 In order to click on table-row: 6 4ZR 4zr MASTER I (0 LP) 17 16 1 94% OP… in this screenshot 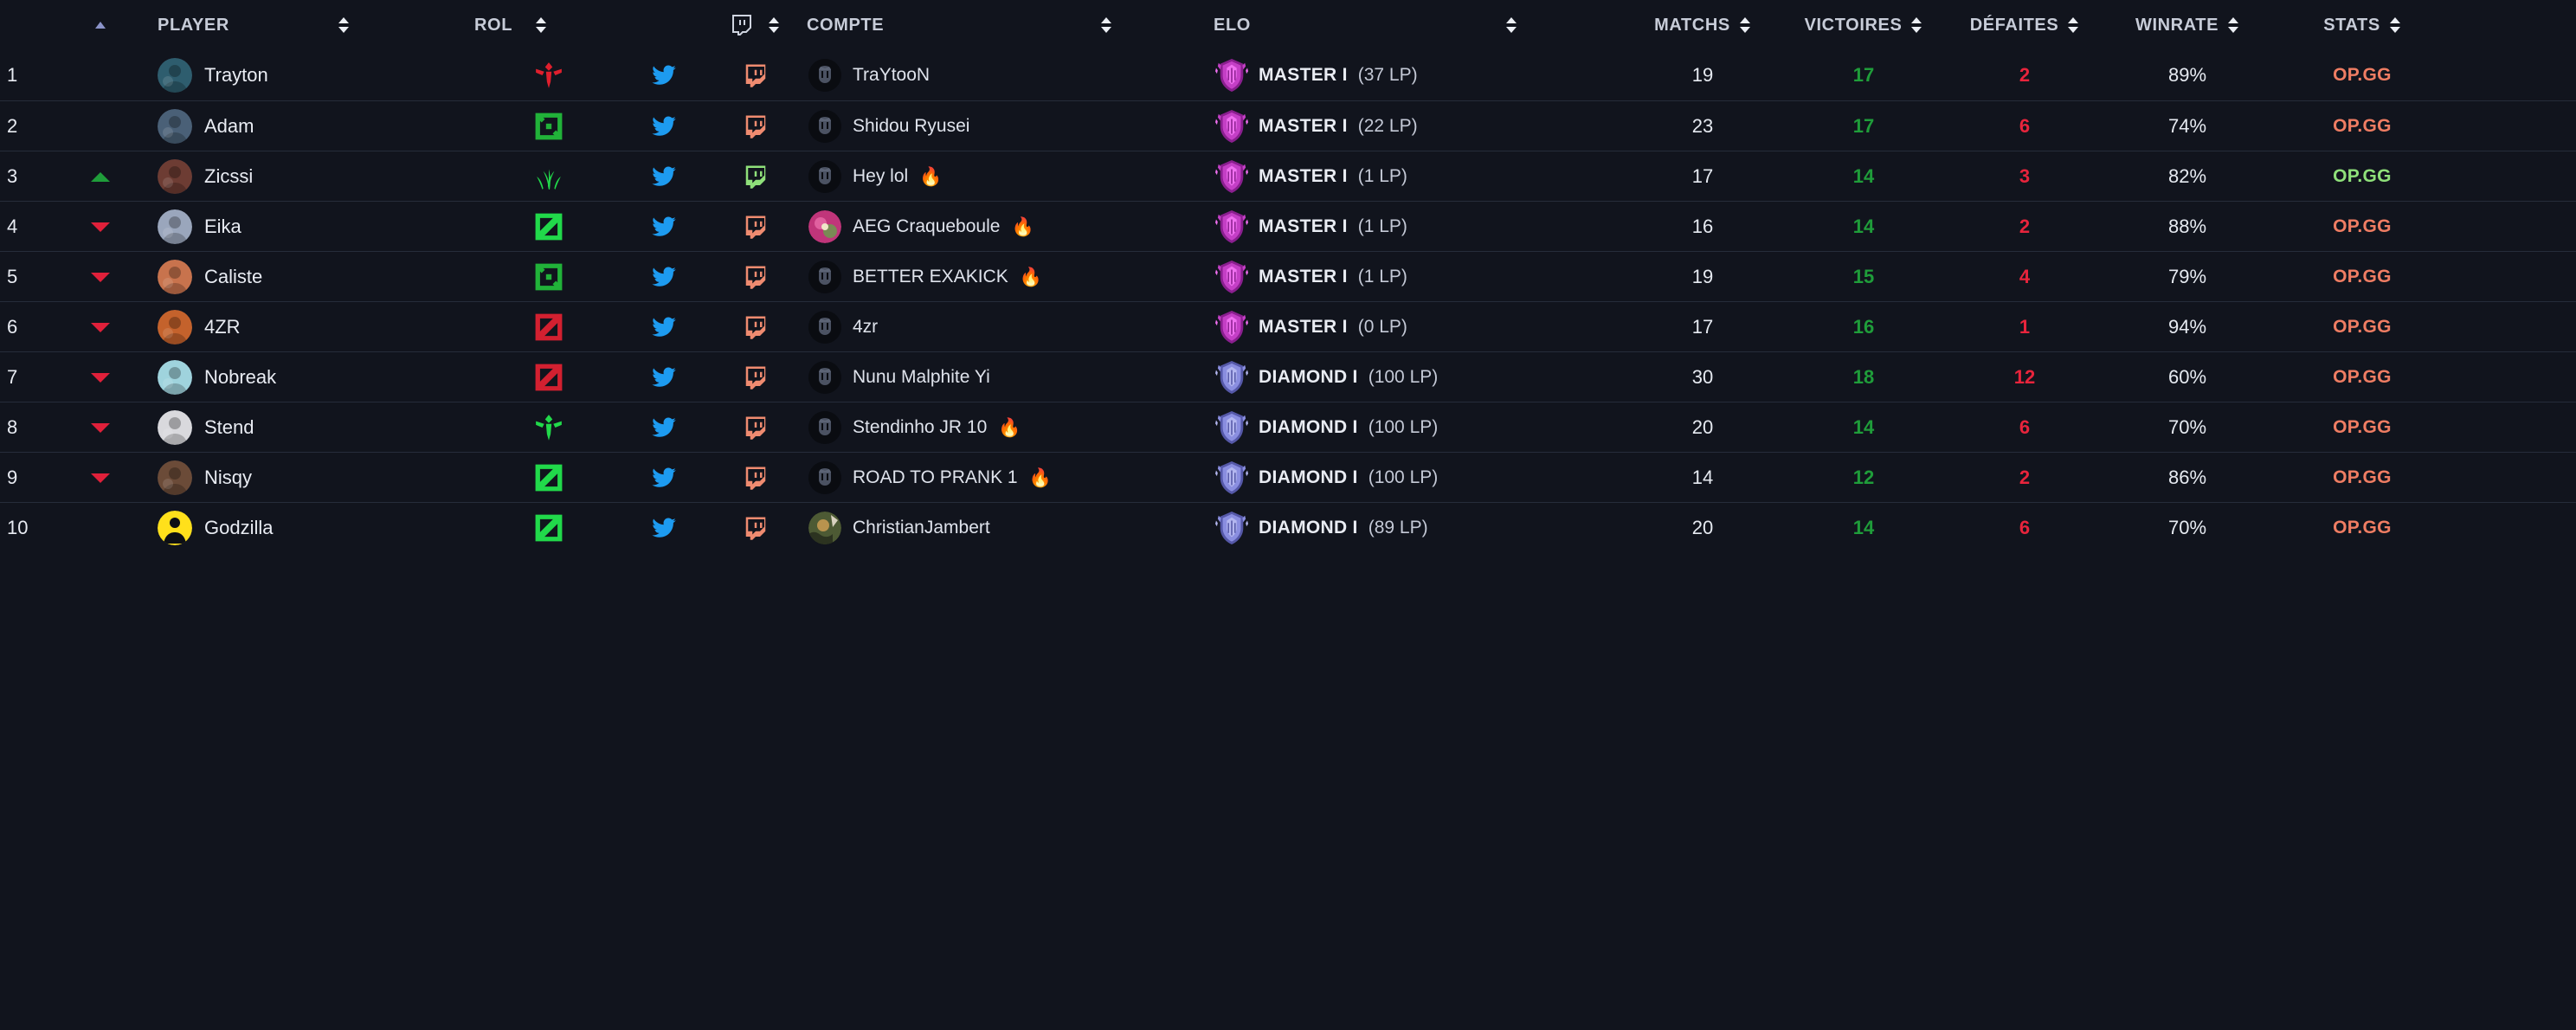, I will do `click(1288, 326)`.